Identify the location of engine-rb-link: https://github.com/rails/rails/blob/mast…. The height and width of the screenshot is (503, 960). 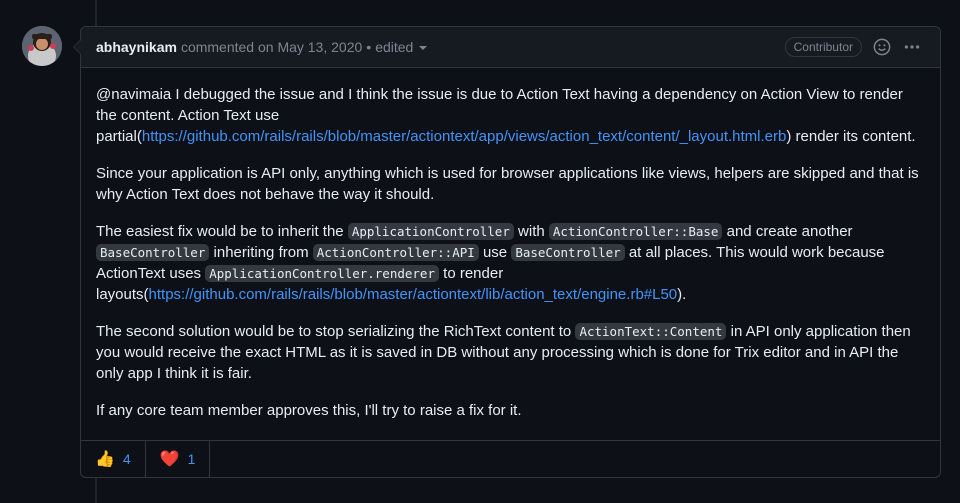
(413, 294).